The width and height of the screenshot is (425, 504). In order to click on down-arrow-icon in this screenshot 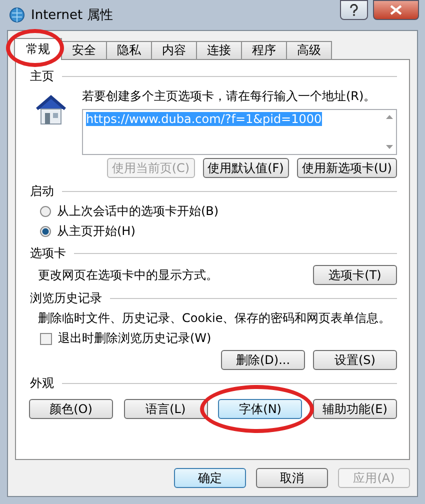, I will do `click(389, 147)`.